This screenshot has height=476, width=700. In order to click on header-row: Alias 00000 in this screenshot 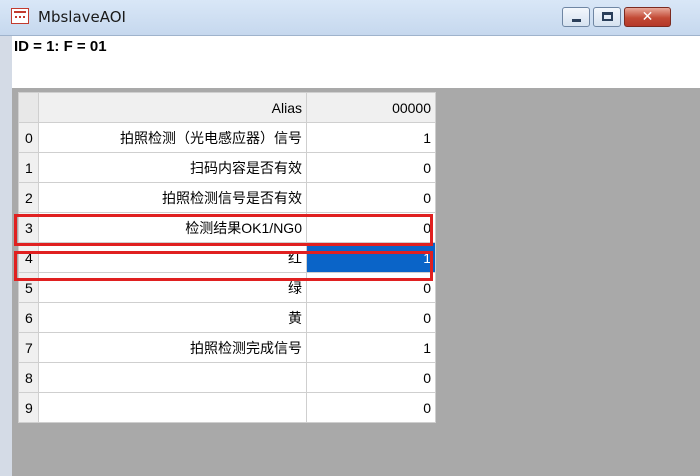, I will do `click(227, 107)`.